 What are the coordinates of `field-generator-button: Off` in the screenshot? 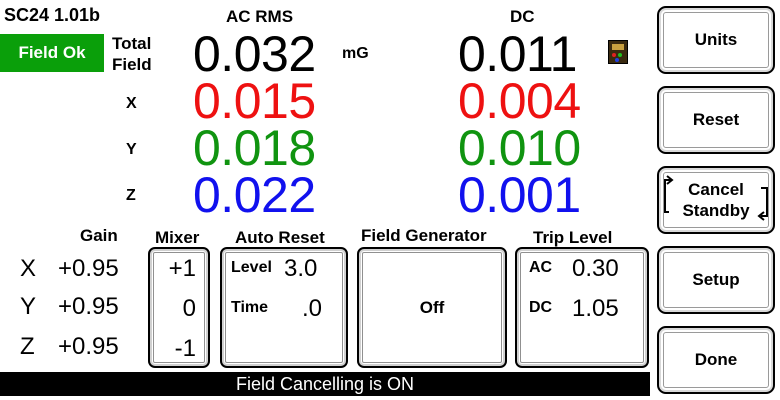 It's located at (432, 307).